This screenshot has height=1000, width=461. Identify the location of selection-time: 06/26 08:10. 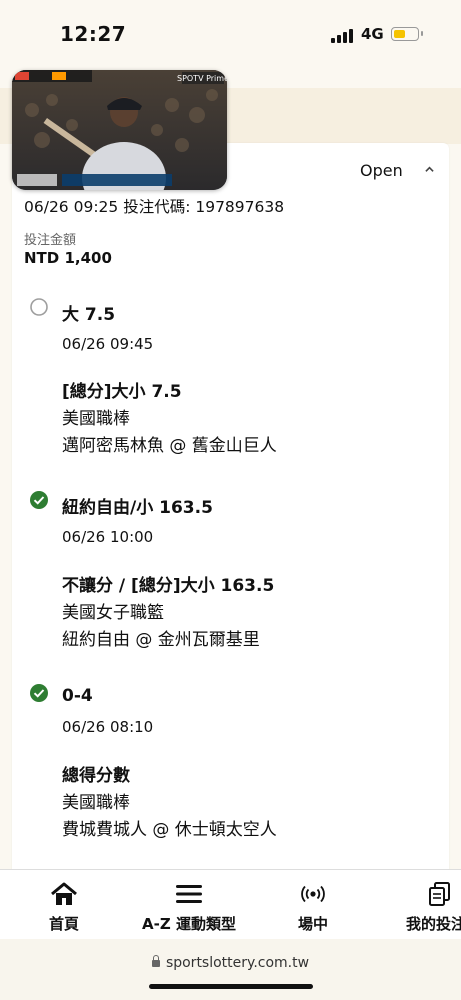
(108, 727).